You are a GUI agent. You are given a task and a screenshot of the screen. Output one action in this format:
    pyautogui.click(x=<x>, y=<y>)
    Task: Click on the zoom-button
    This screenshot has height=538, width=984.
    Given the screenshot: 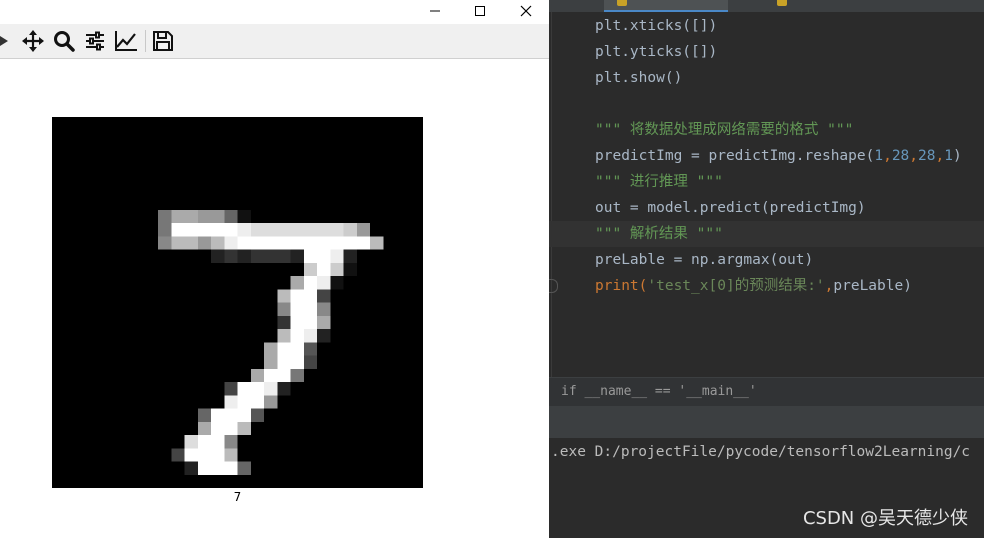 What is the action you would take?
    pyautogui.click(x=64, y=41)
    